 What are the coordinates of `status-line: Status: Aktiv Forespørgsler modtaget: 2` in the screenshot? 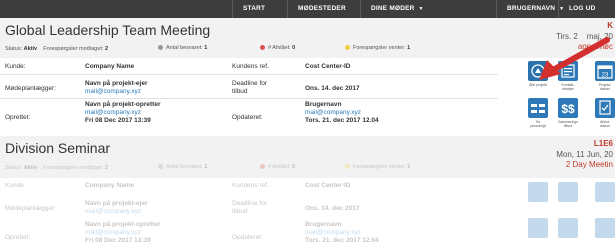 It's located at (56, 49).